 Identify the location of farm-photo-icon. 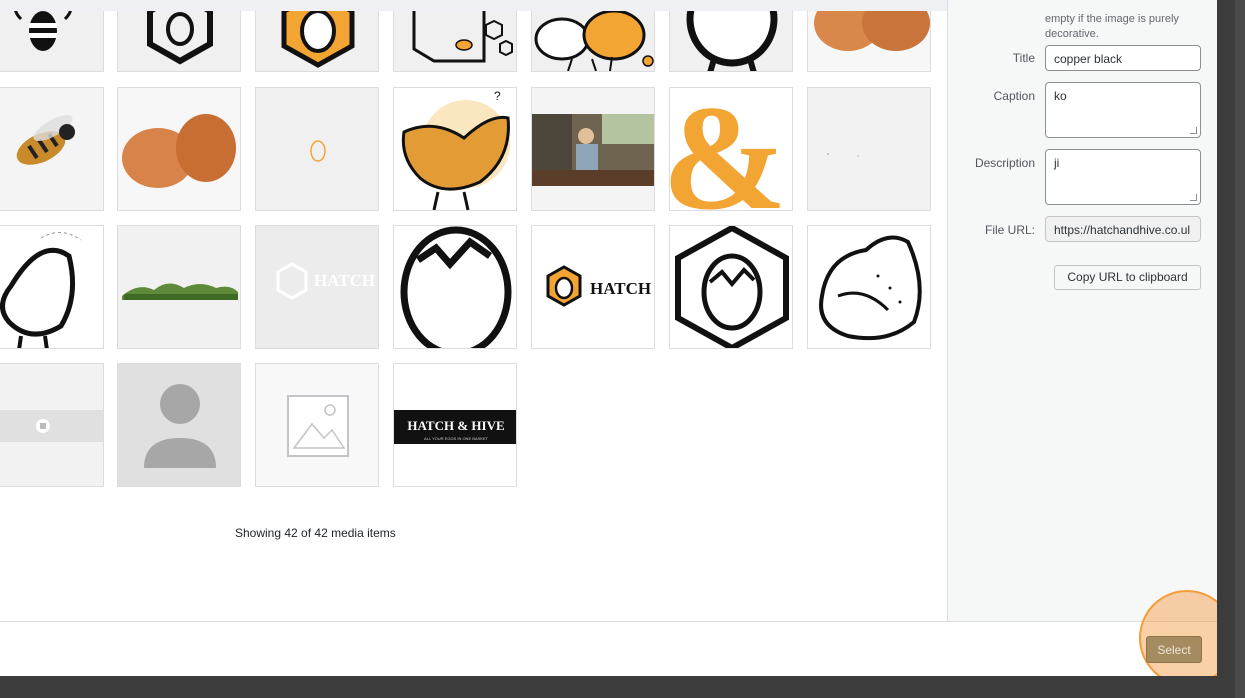
(593, 149).